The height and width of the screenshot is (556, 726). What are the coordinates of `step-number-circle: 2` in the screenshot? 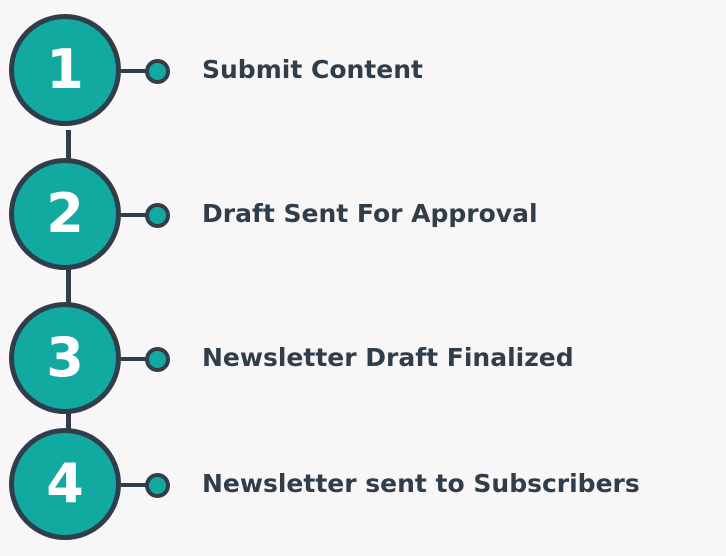 It's located at (65, 214).